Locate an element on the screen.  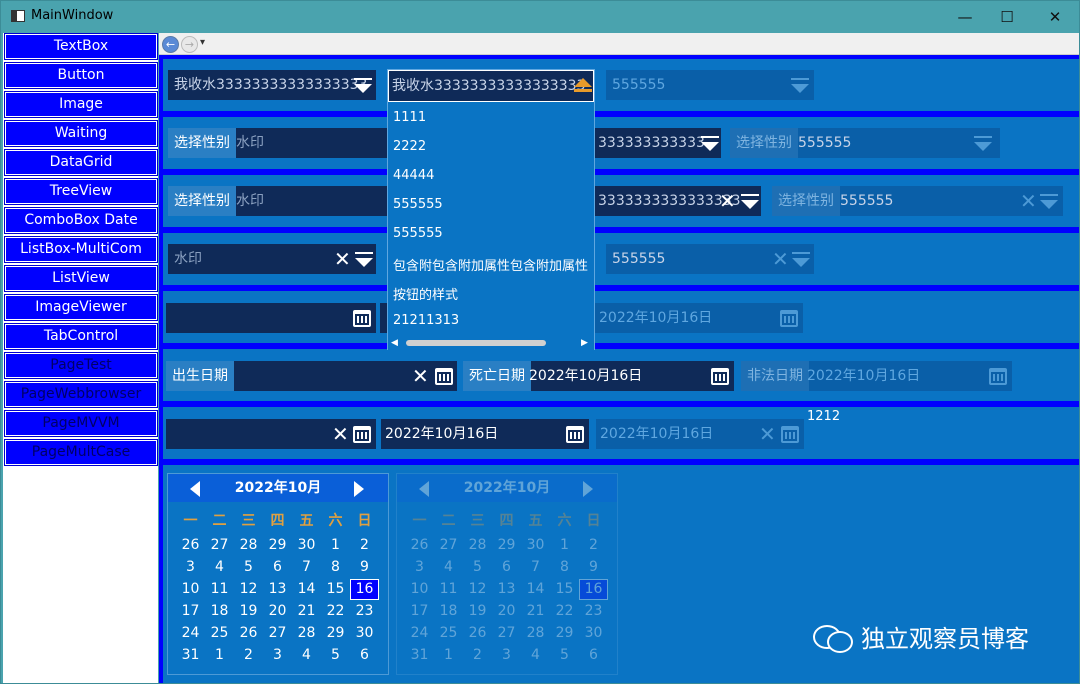
calendar-day: 22 is located at coordinates (335, 611).